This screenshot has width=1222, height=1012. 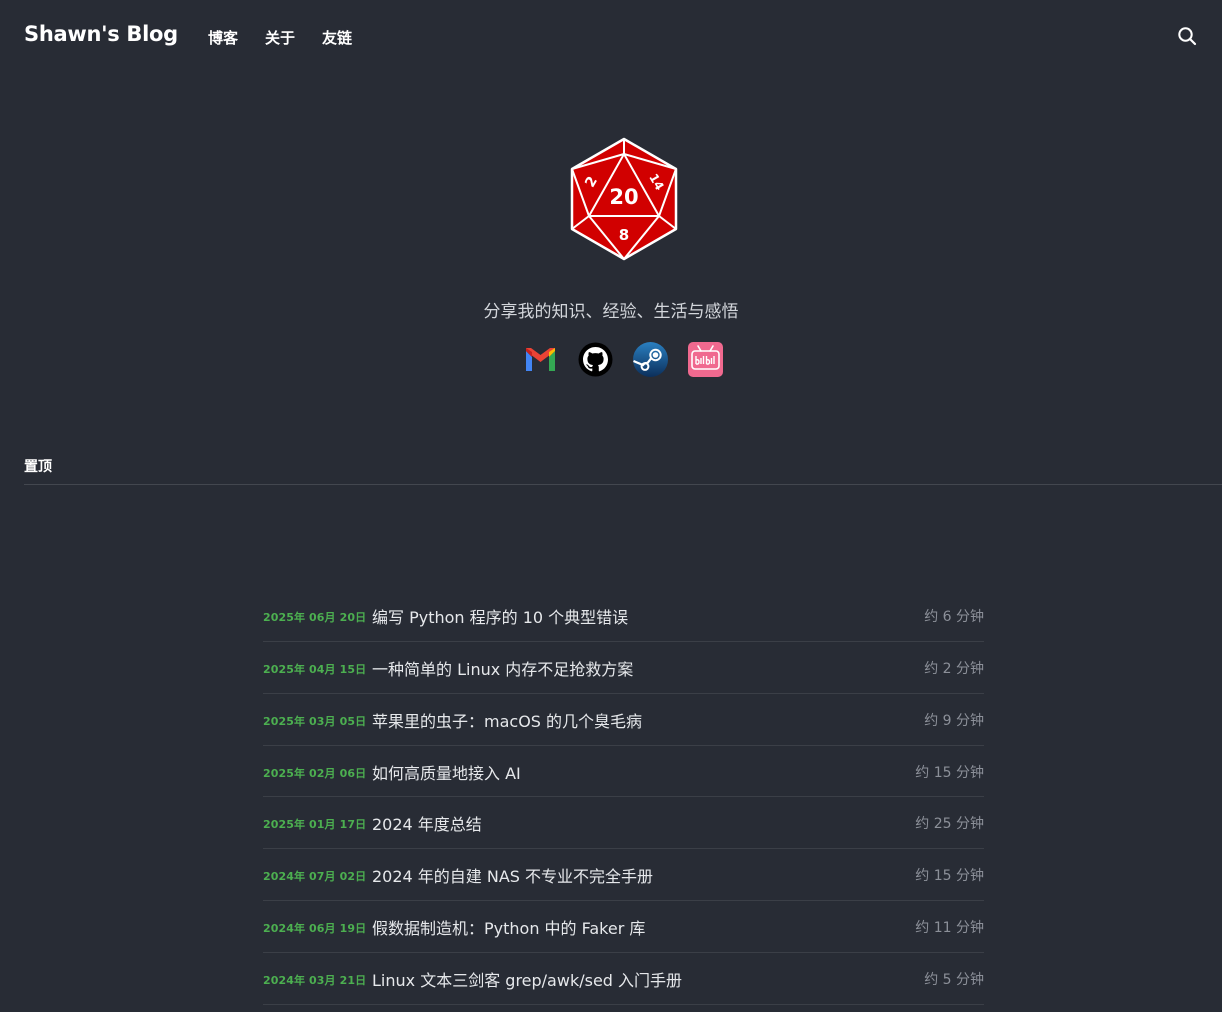 I want to click on main-nav: 博客 关于 友链, so click(x=293, y=37).